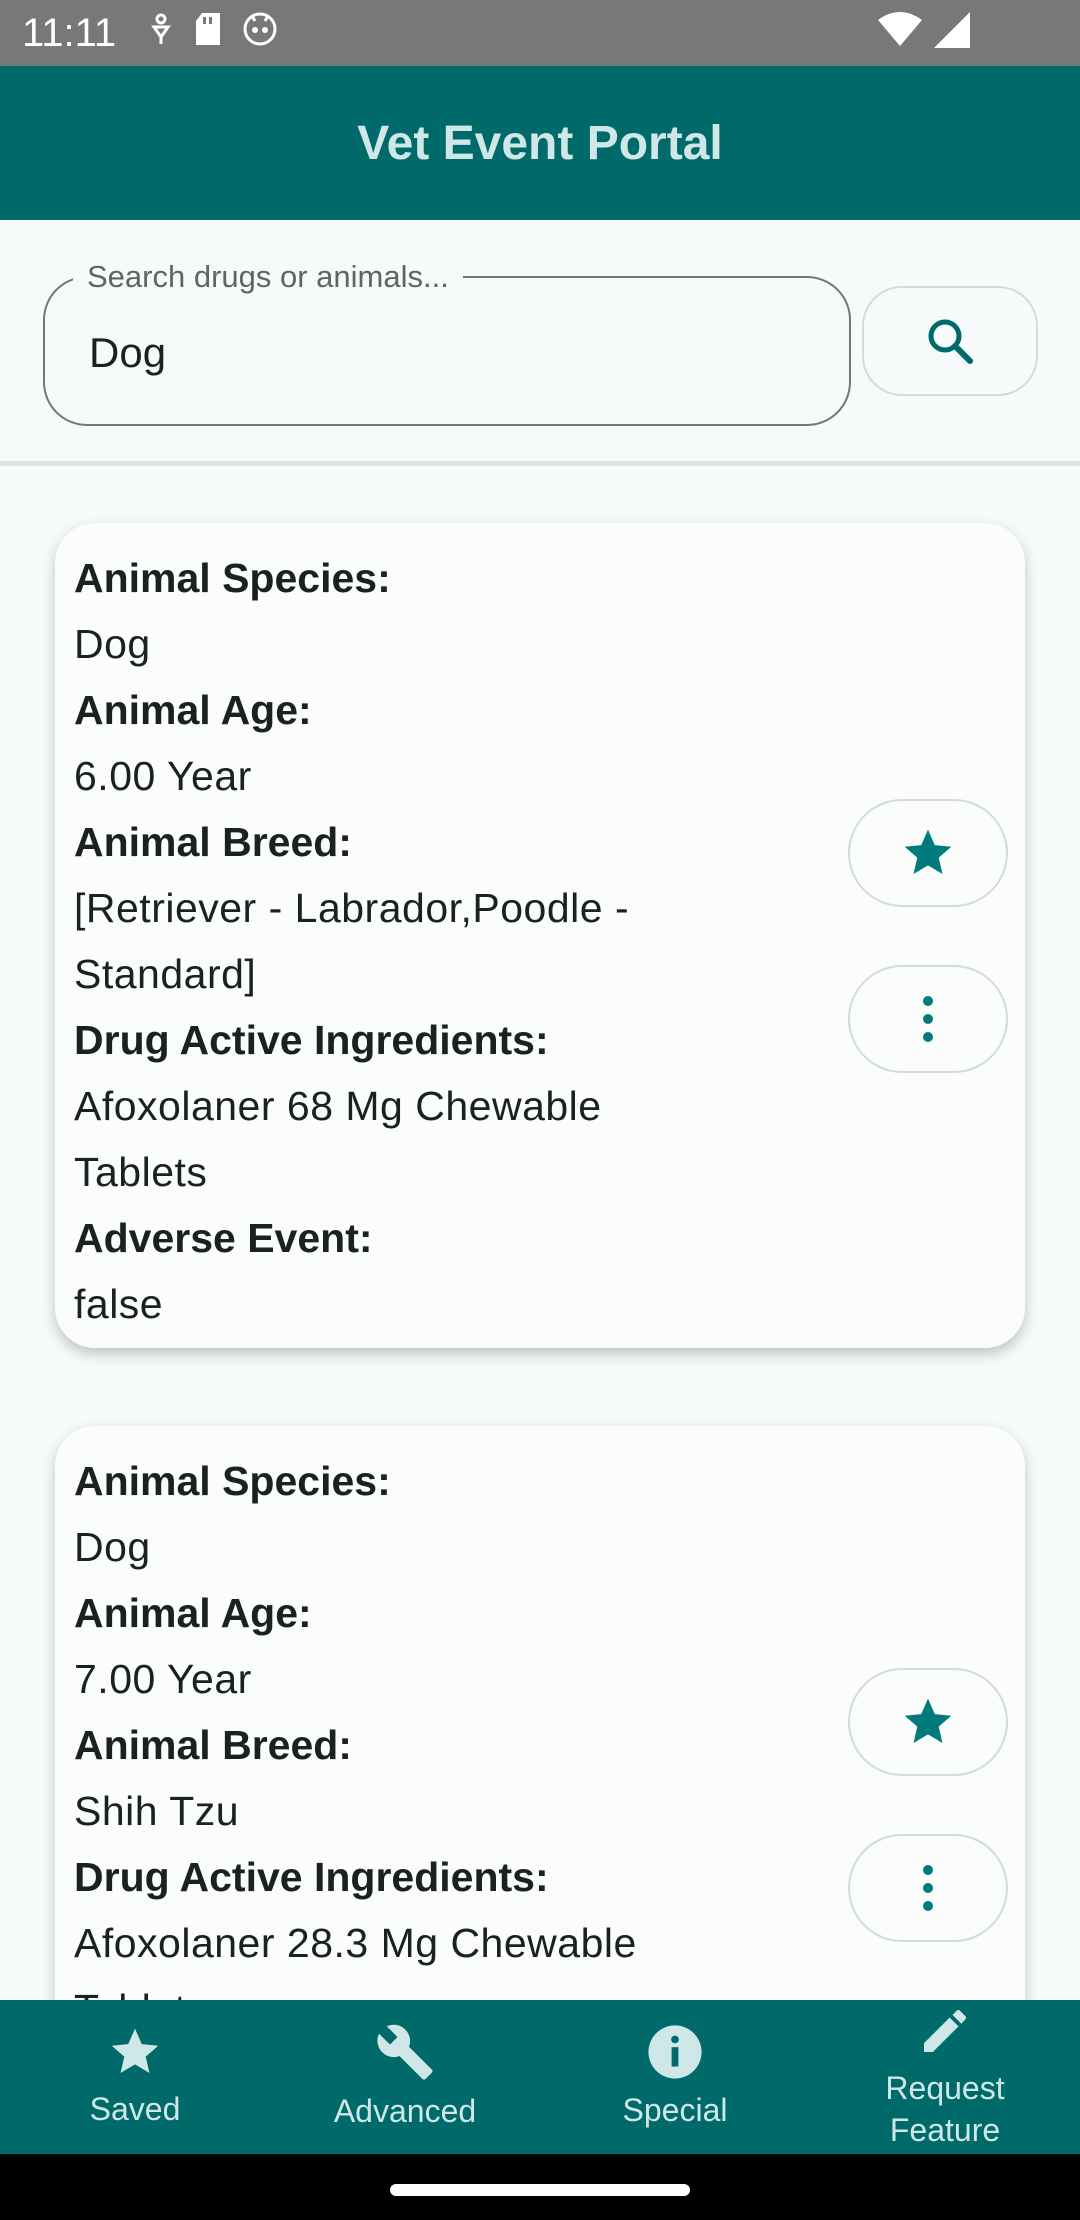  Describe the element at coordinates (540, 463) in the screenshot. I see `divider` at that location.